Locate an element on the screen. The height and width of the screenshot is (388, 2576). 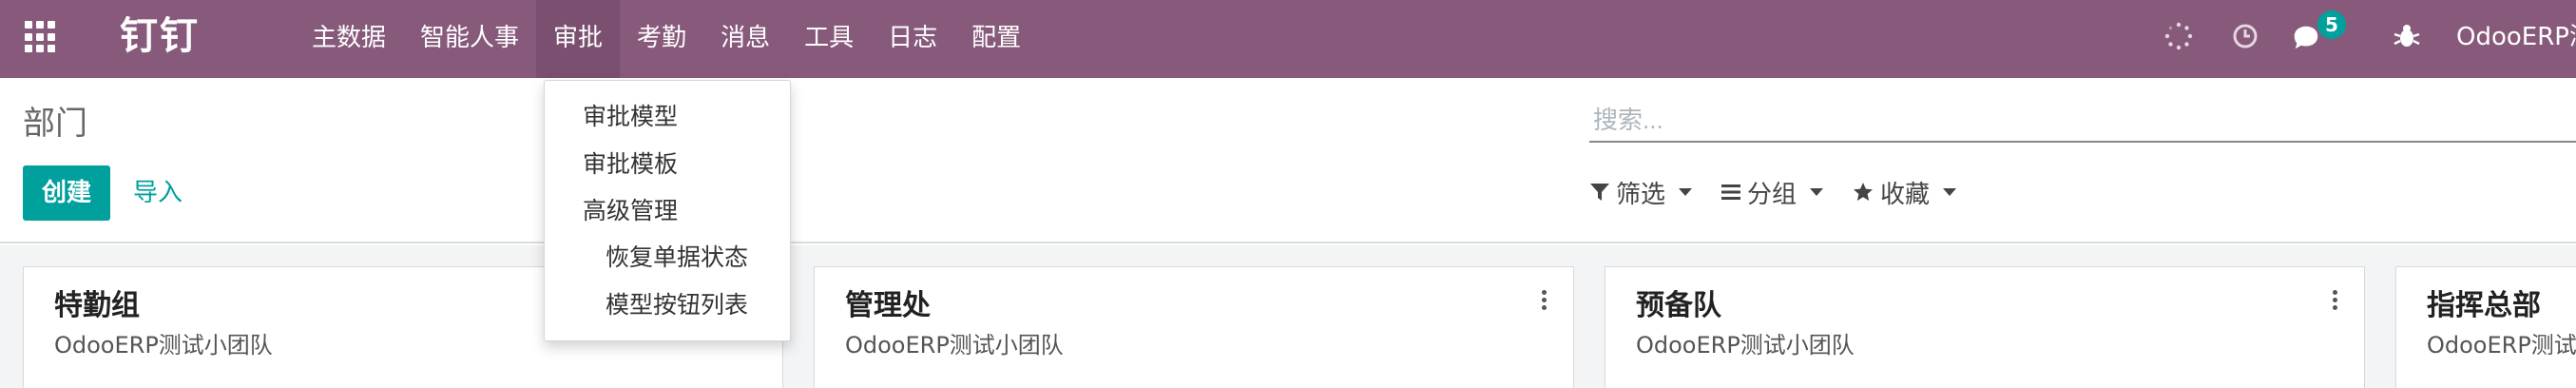
menu-item-approval: 审批 is located at coordinates (578, 39).